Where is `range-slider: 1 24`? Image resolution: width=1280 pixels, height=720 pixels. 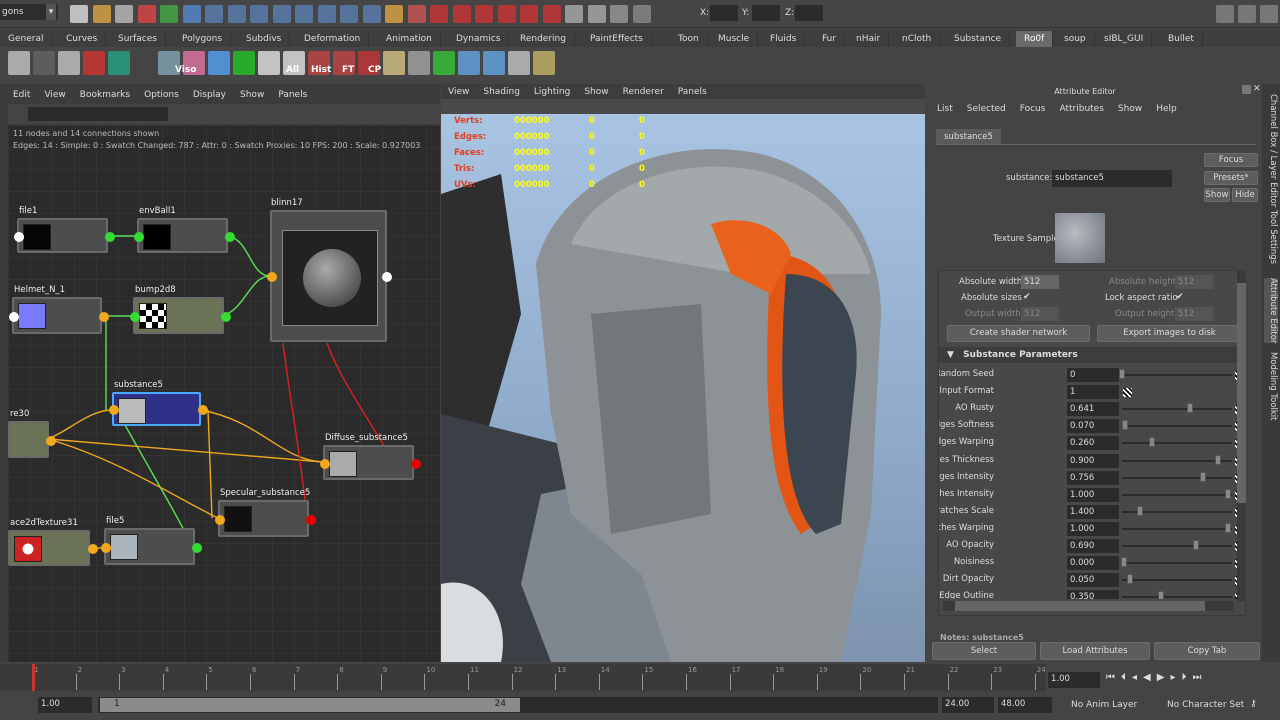
range-slider: 1 24 is located at coordinates (518, 705).